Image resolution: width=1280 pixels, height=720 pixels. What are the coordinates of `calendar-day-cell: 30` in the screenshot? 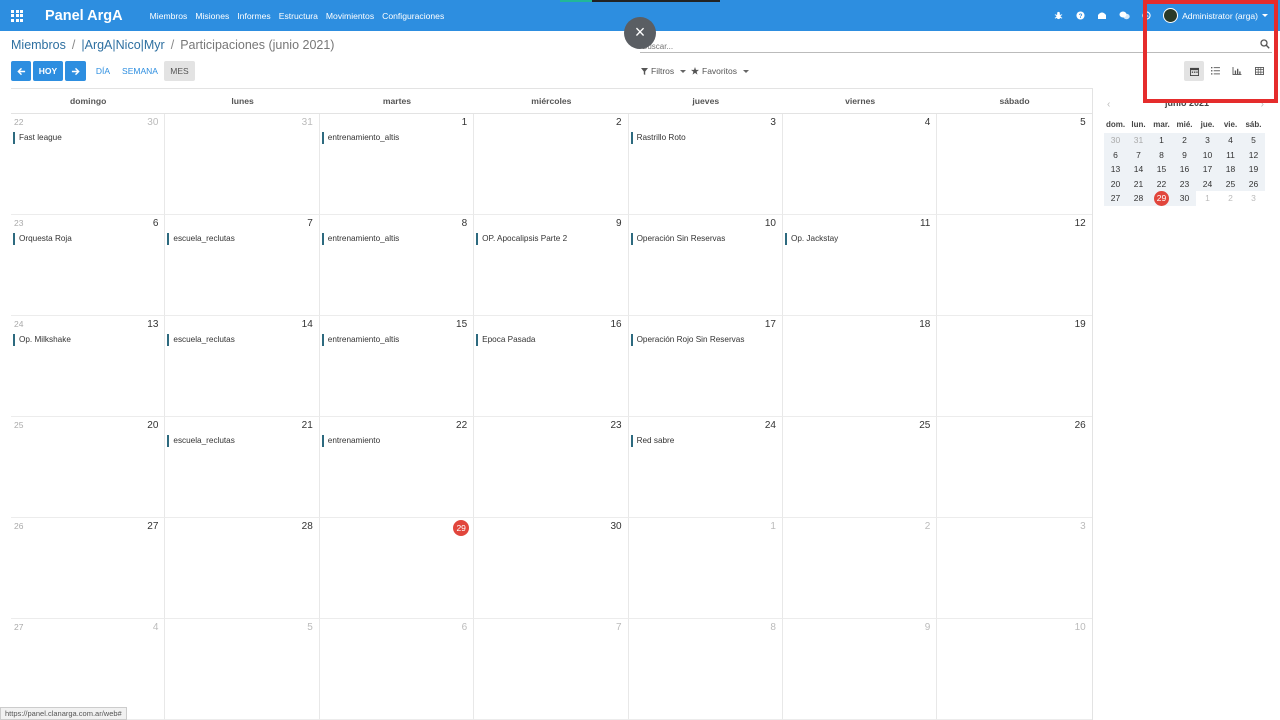 It's located at (551, 568).